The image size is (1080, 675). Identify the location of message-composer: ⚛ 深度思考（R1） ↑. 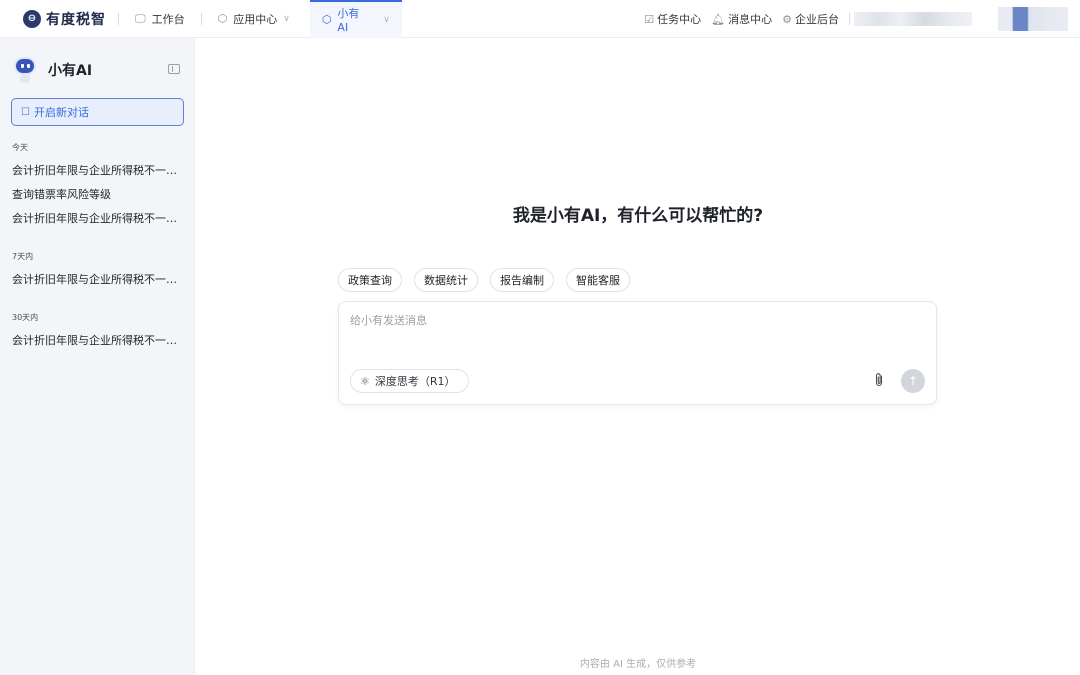
(637, 353).